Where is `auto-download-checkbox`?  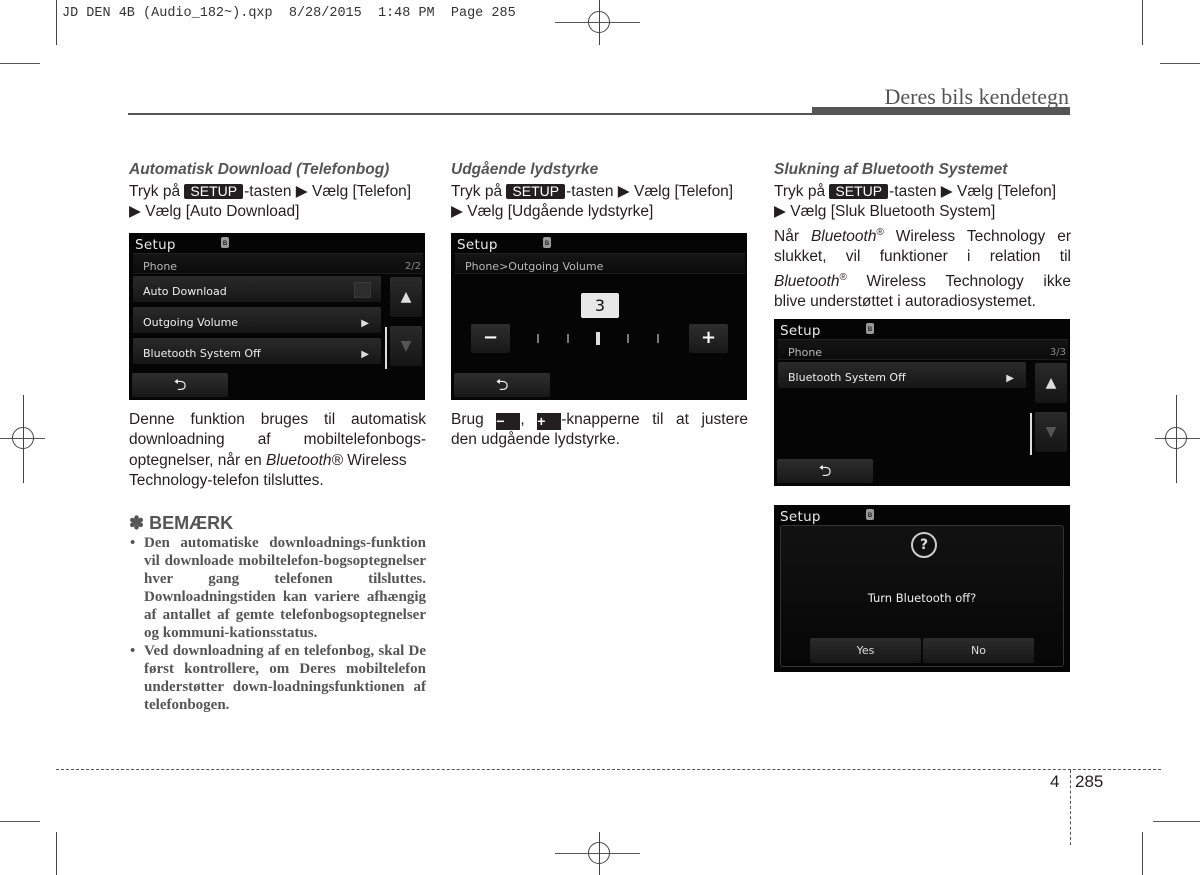 auto-download-checkbox is located at coordinates (362, 289).